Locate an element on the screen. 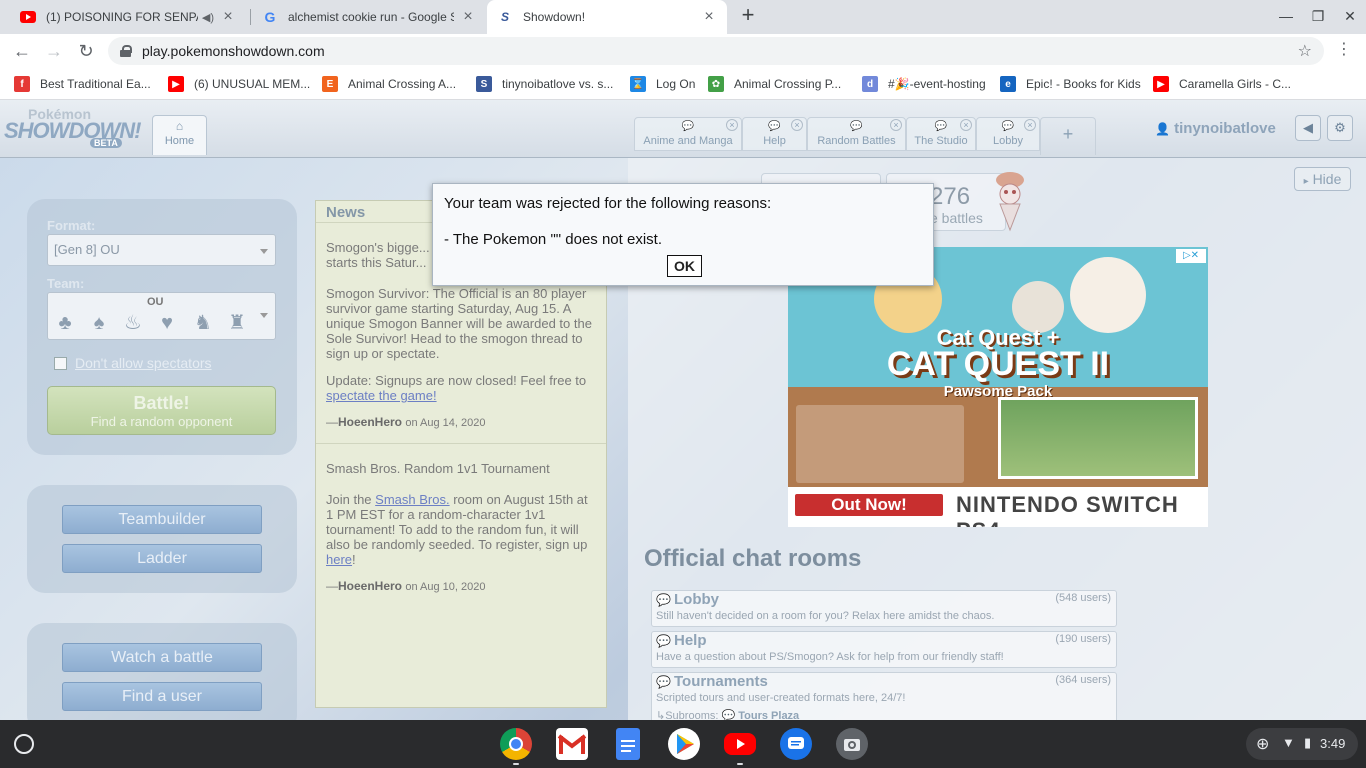 This screenshot has width=1366, height=768. teambuilder-button: Teambuilder is located at coordinates (162, 519).